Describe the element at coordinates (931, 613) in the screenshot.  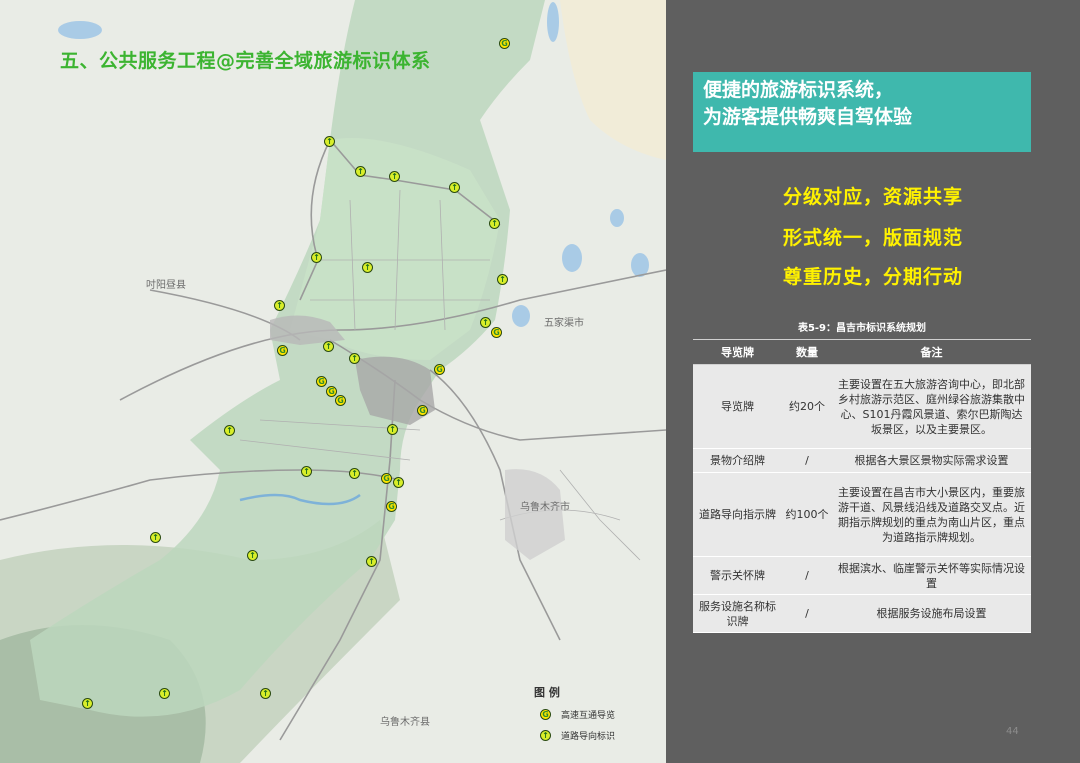
I see `note-cell: 根据服务设施布局设置` at that location.